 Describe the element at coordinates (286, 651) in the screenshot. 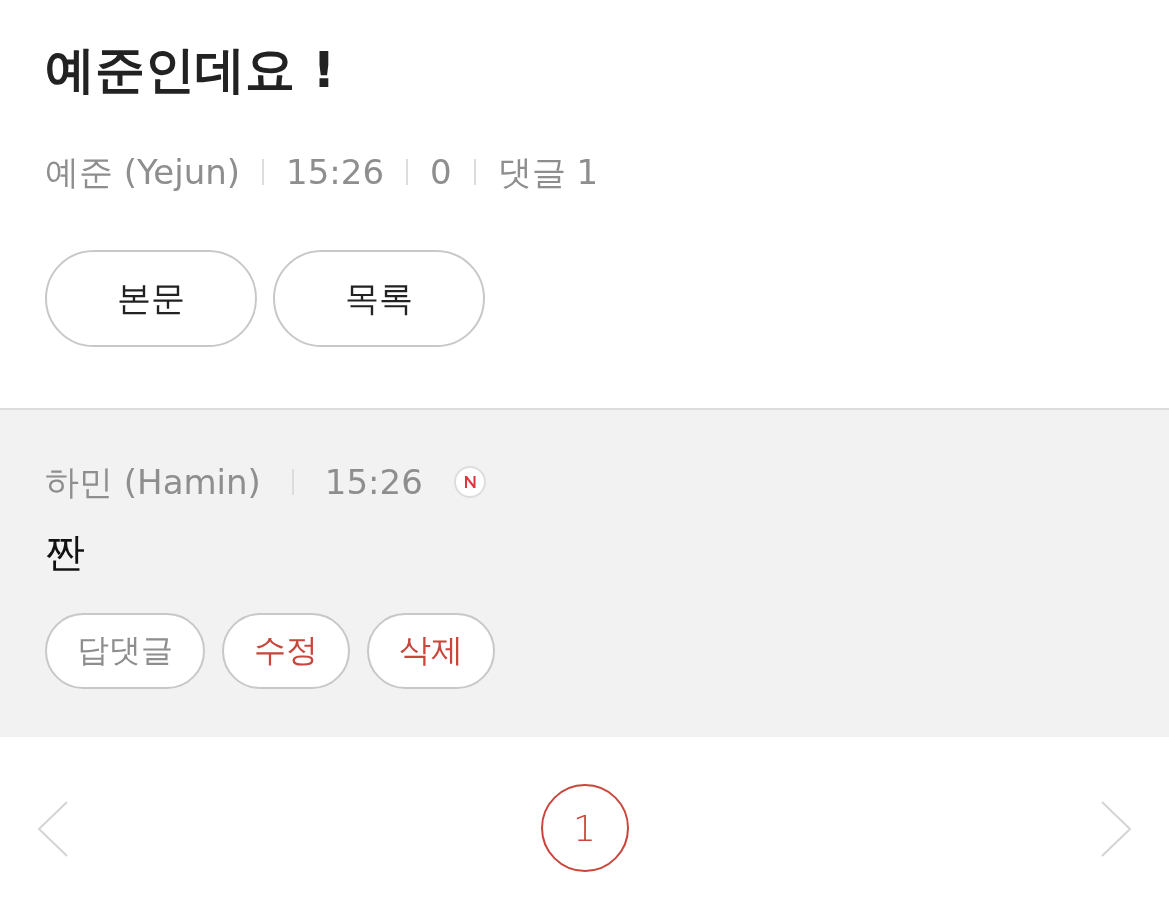

I see `edit-button: 수정` at that location.